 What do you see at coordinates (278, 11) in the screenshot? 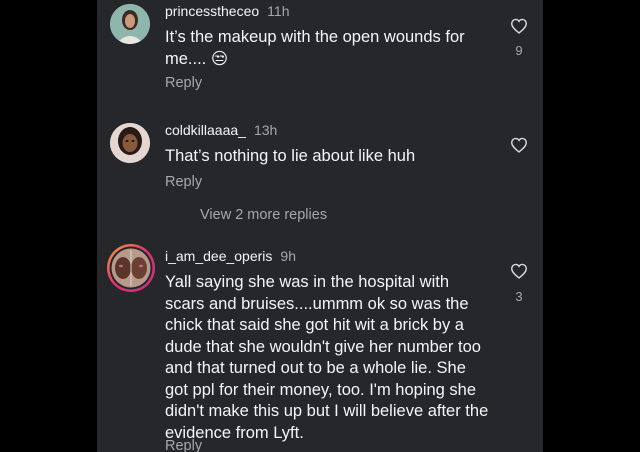
I see `timestamp: 11h` at bounding box center [278, 11].